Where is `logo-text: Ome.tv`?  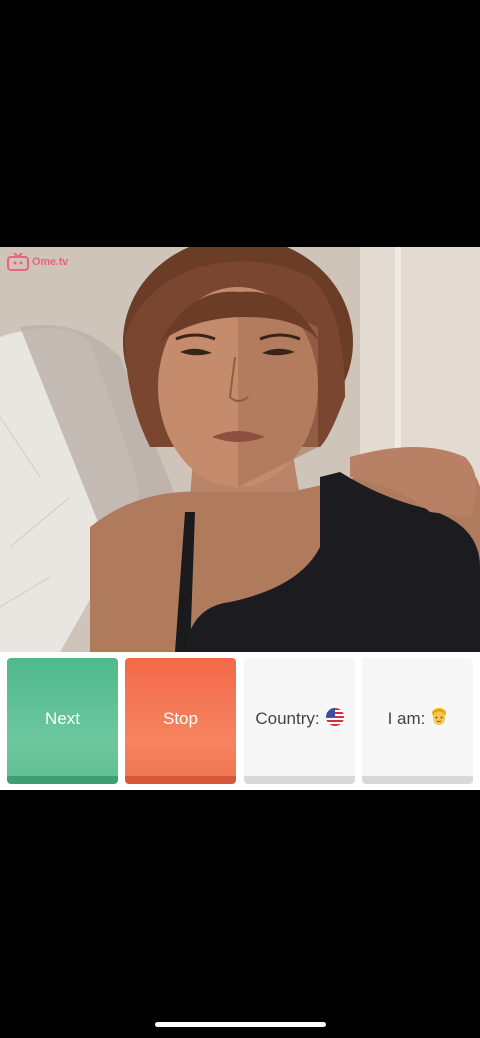
logo-text: Ome.tv is located at coordinates (50, 262).